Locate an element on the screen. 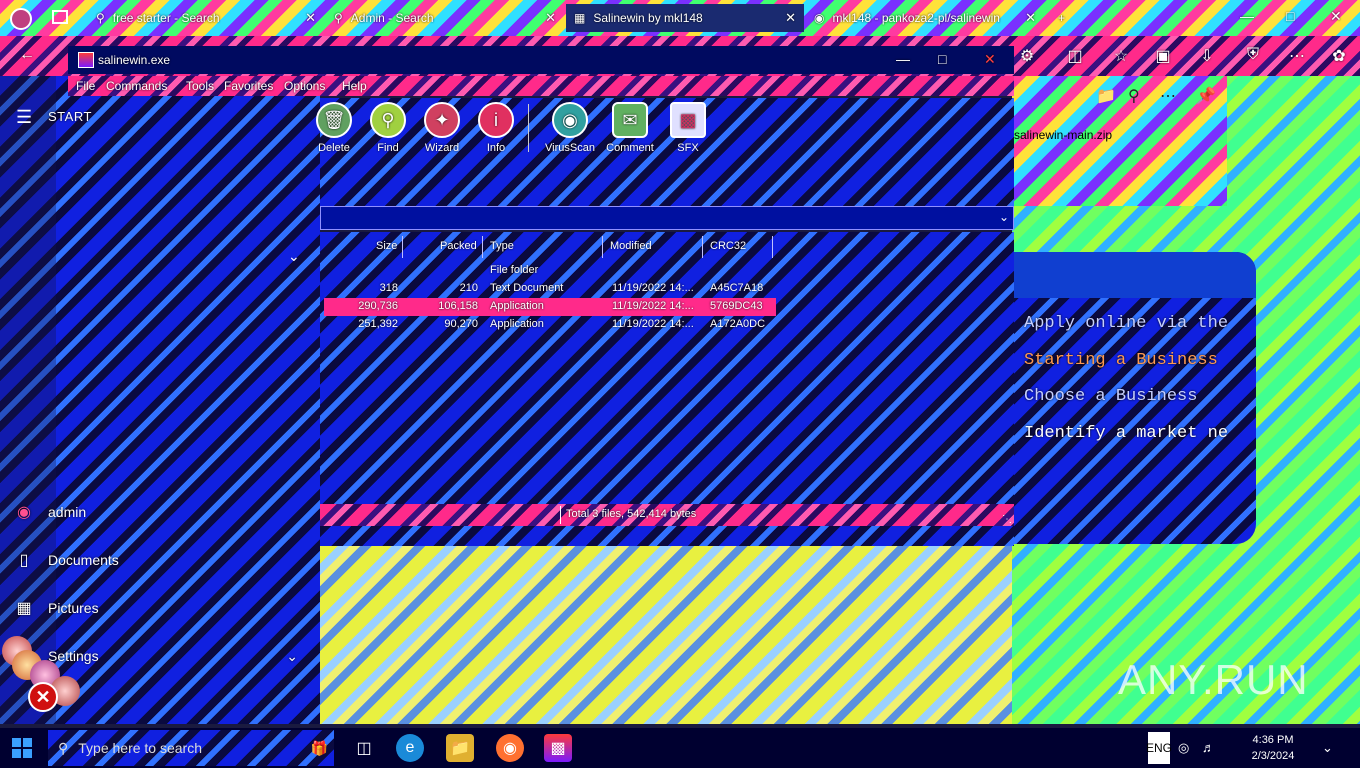  file-explorer-icon: 📁 is located at coordinates (460, 748).